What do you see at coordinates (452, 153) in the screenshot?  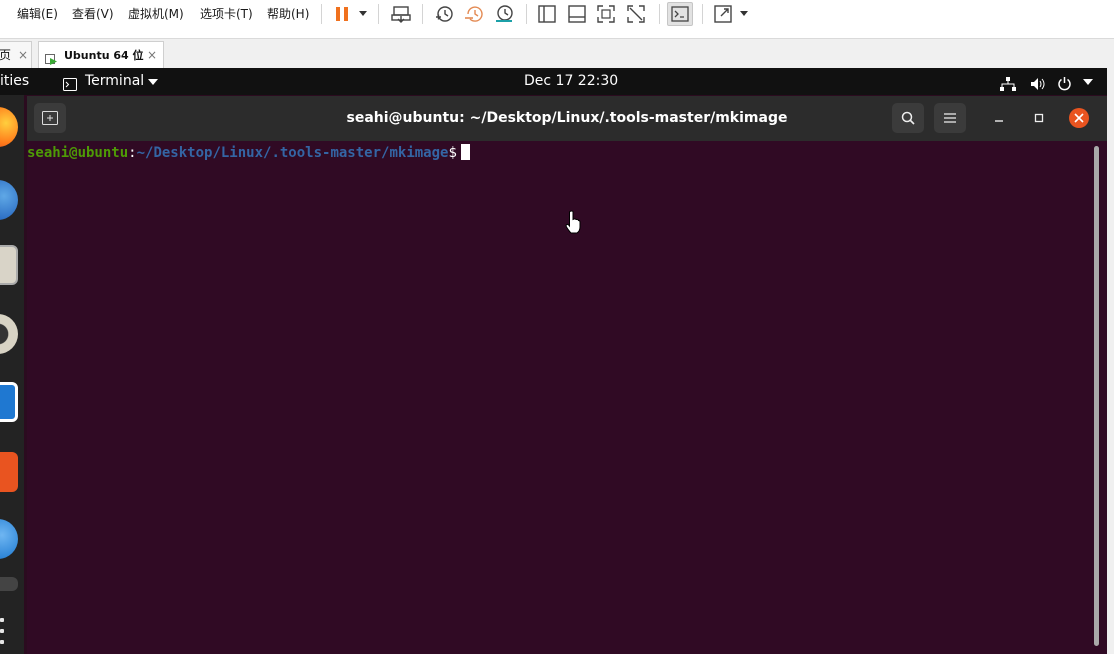 I see `prompt-symbol: $` at bounding box center [452, 153].